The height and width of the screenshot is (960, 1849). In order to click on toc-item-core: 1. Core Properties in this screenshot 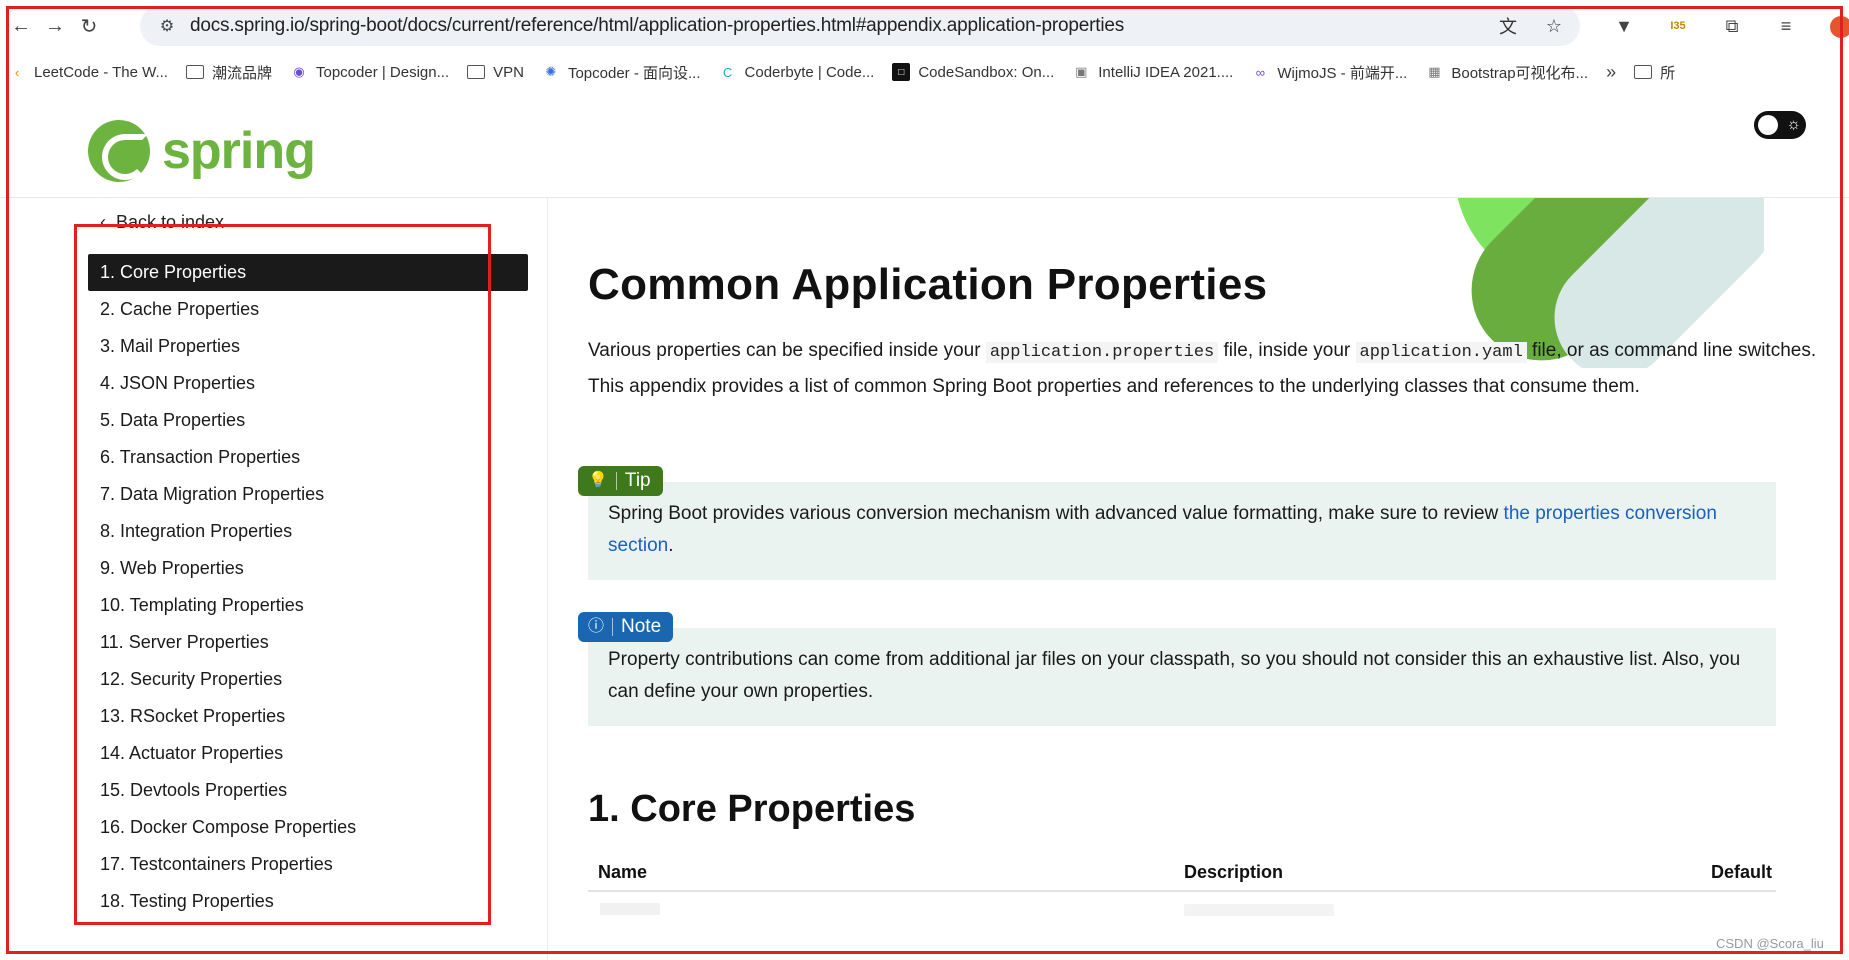, I will do `click(308, 272)`.